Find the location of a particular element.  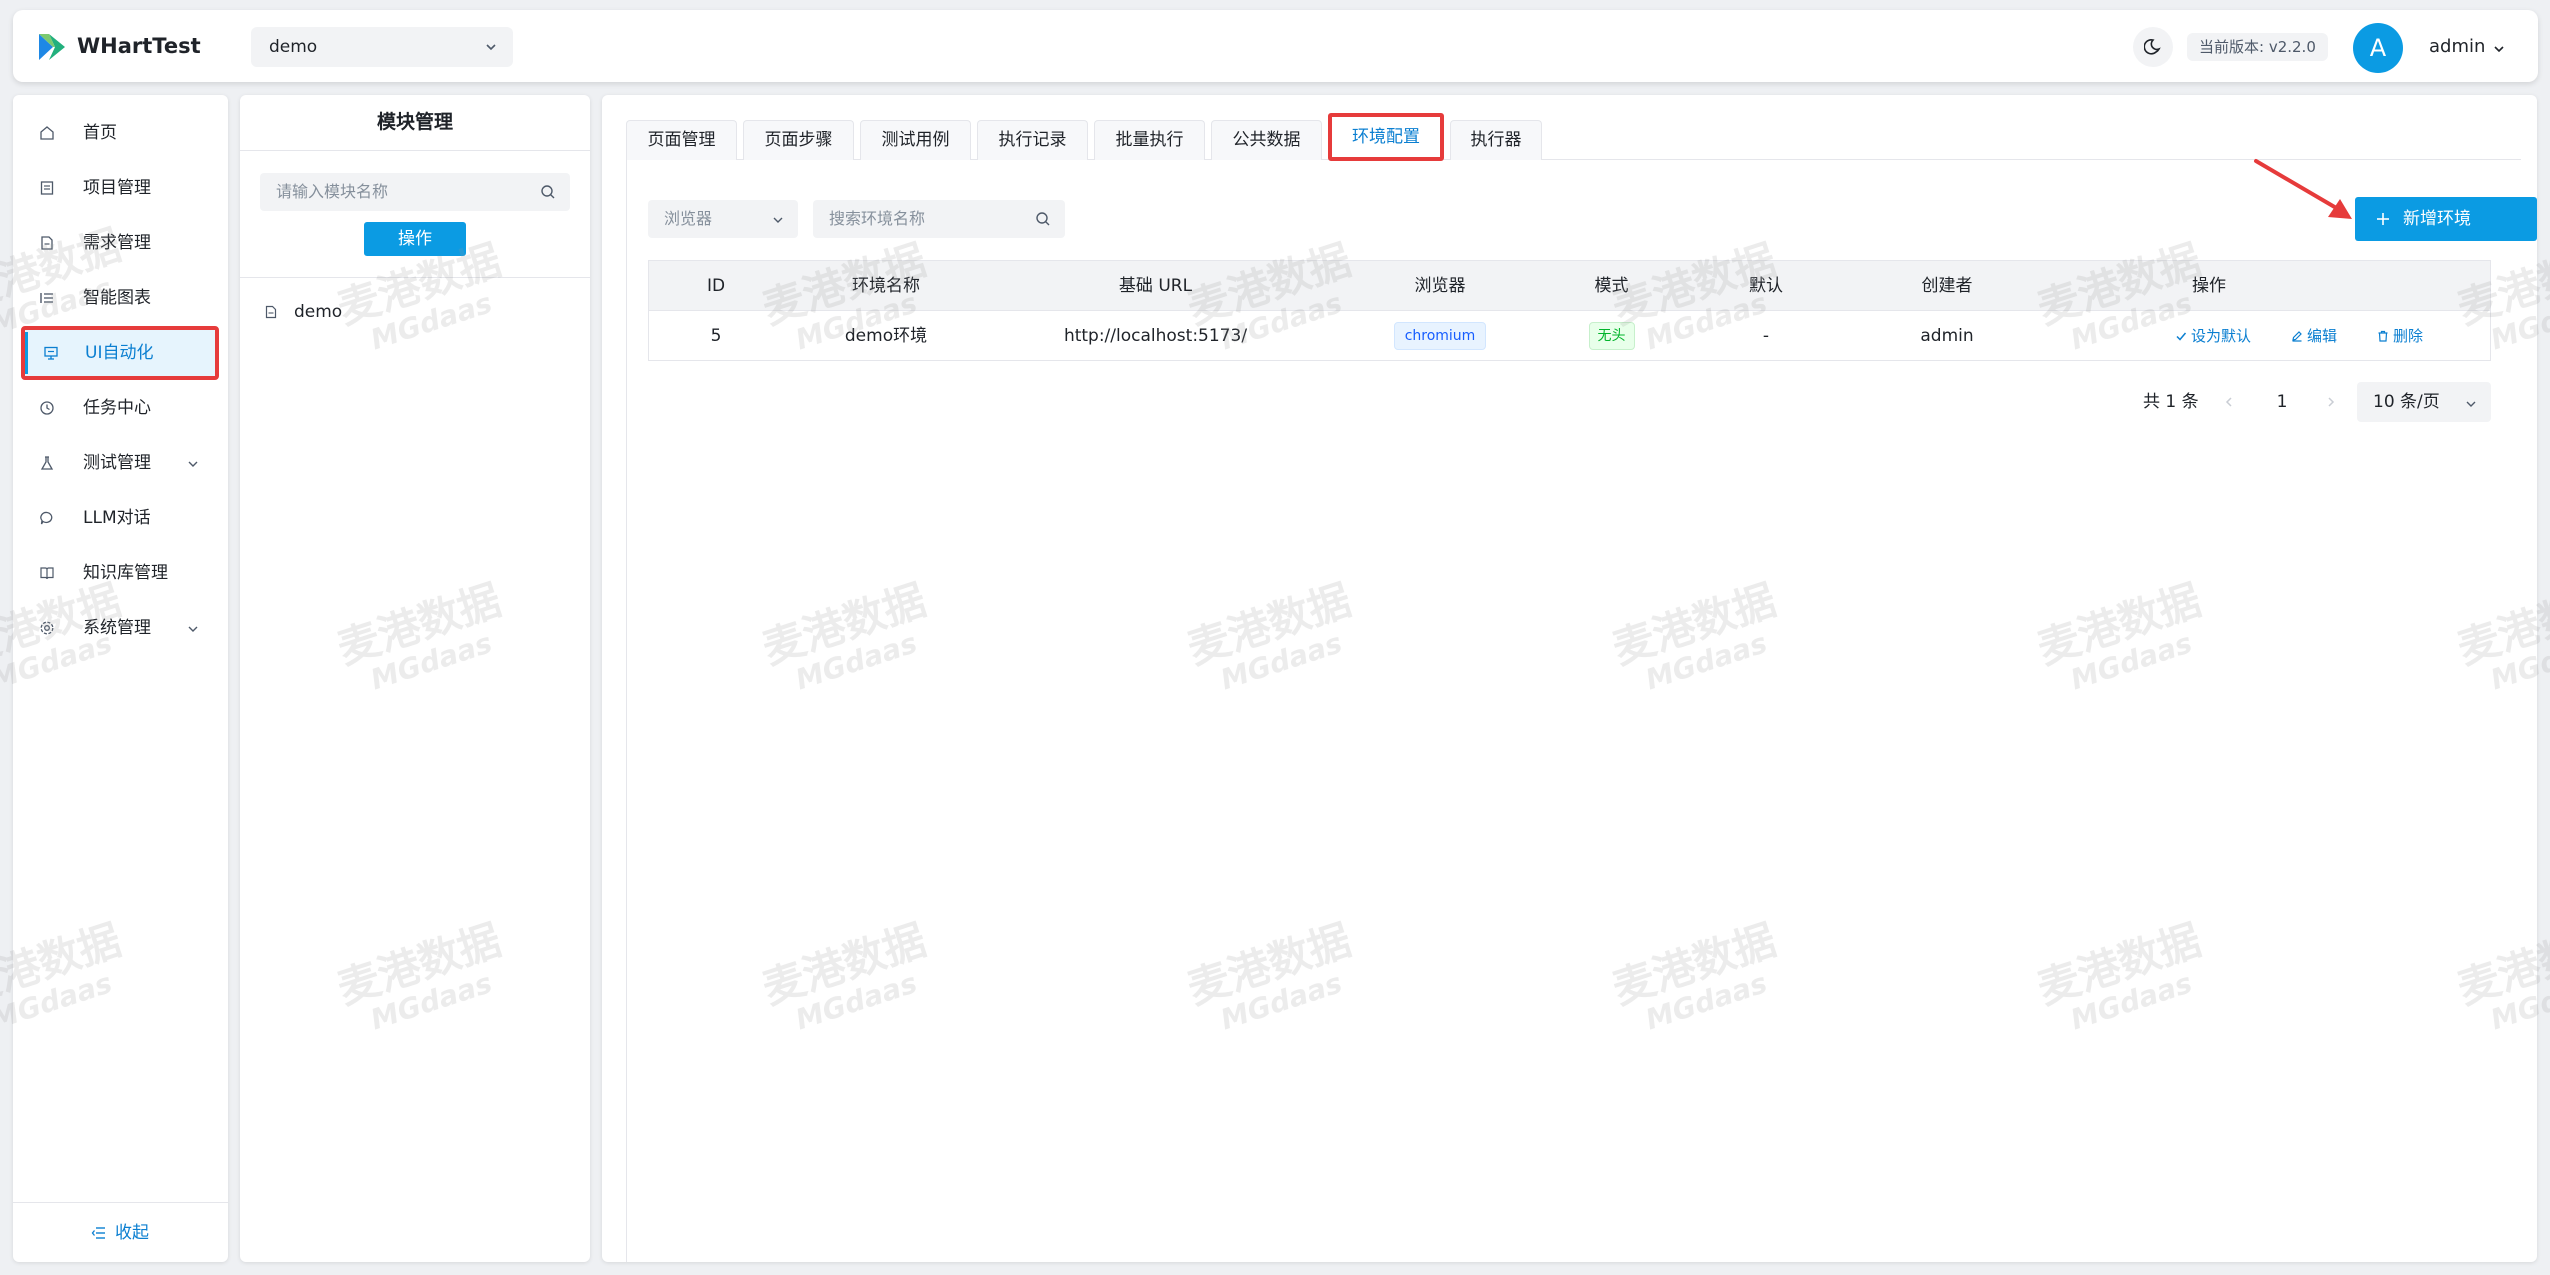

sidebar-item-label: UI自动化 is located at coordinates (119, 353).